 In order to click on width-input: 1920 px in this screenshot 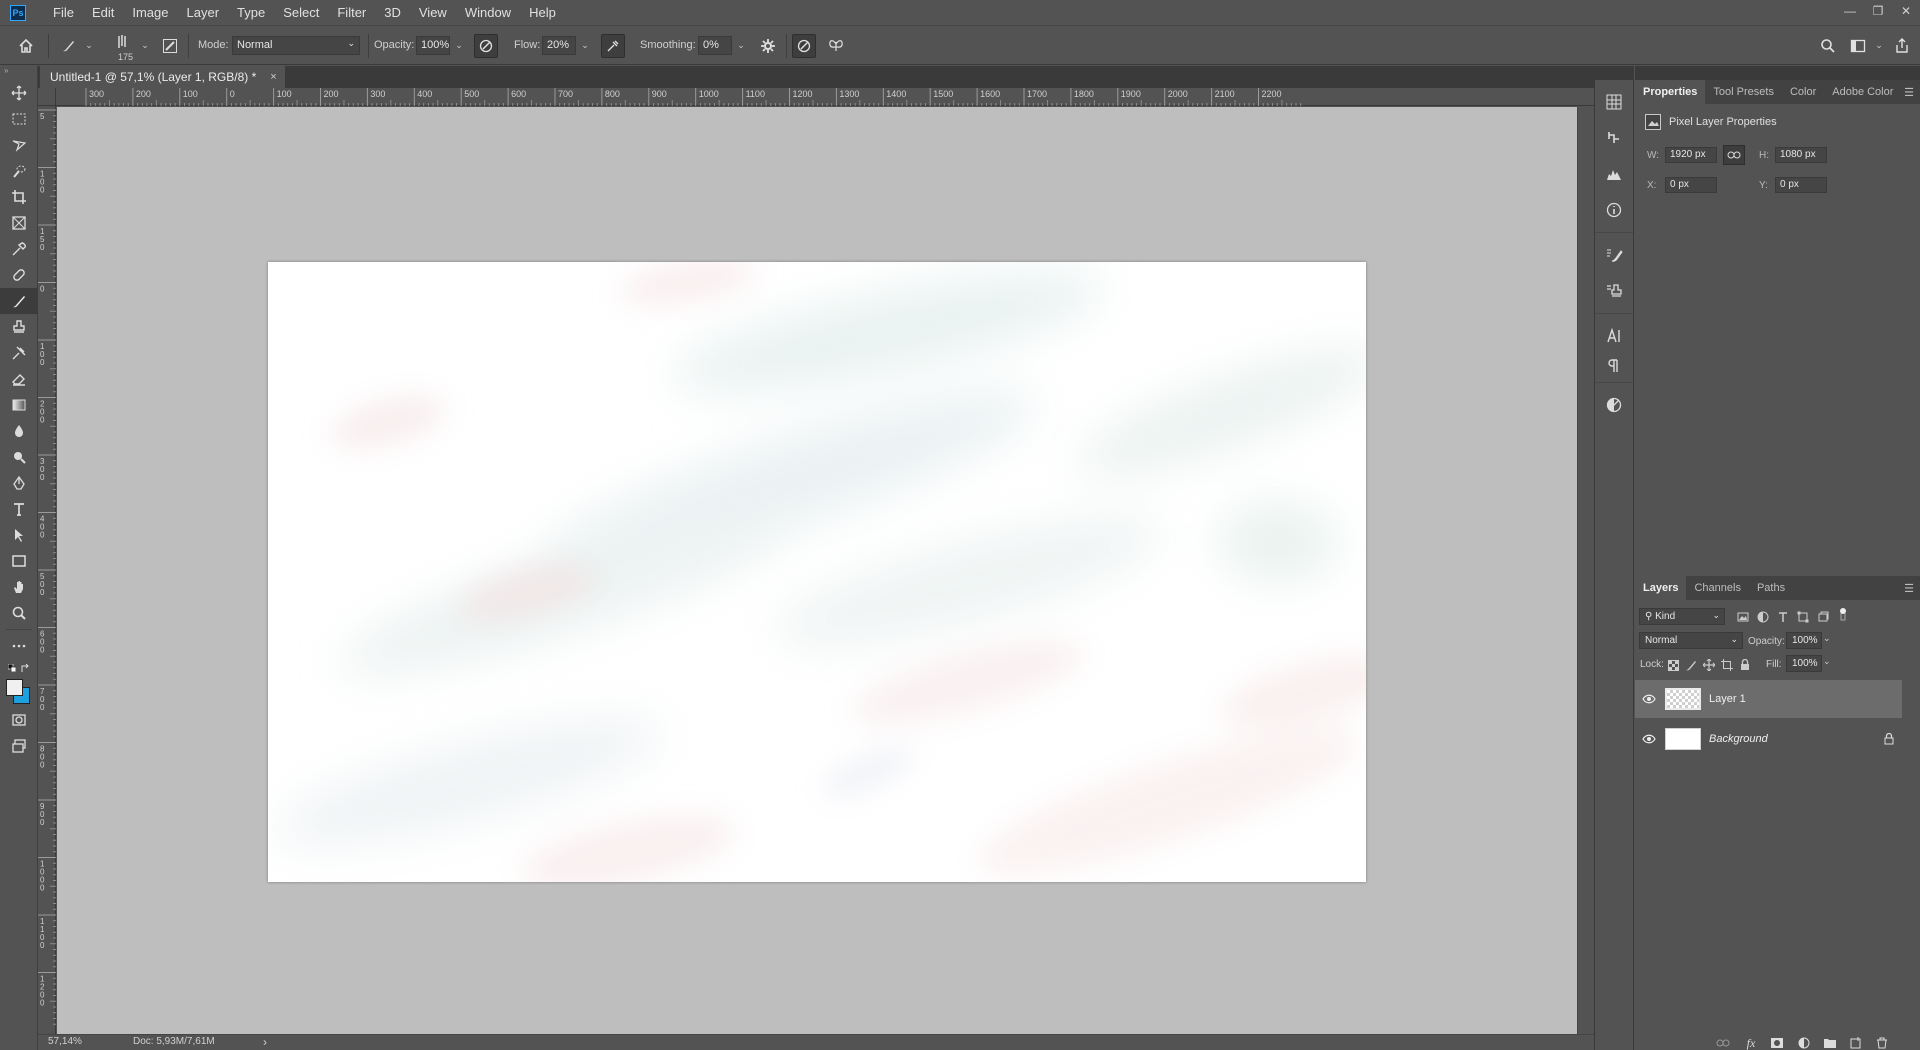, I will do `click(1691, 155)`.